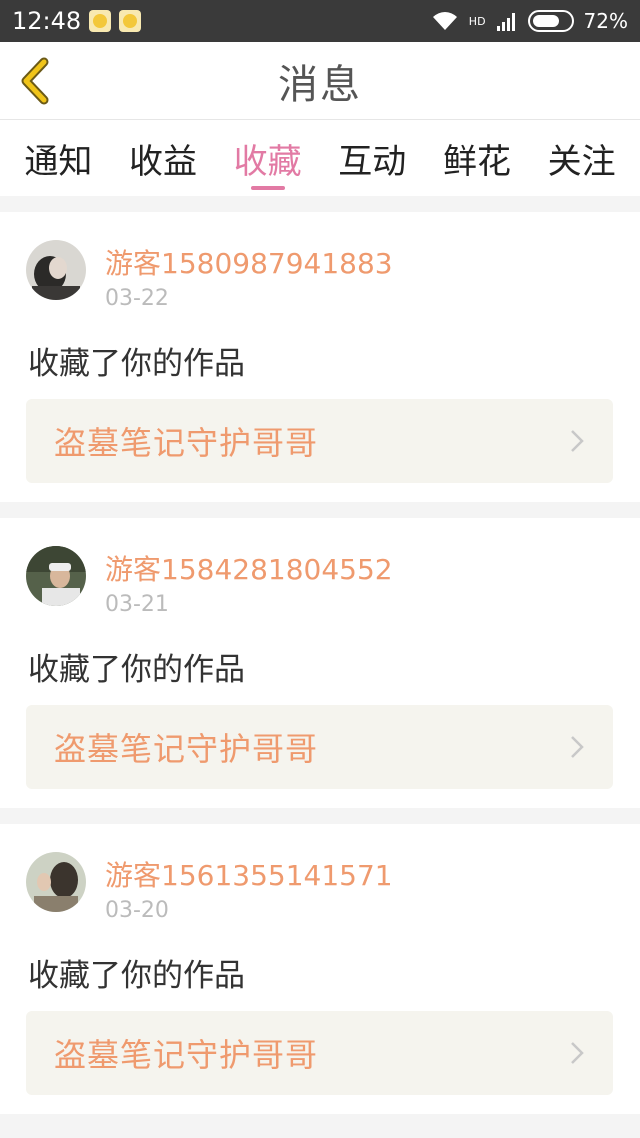  I want to click on signal-icon, so click(505, 22).